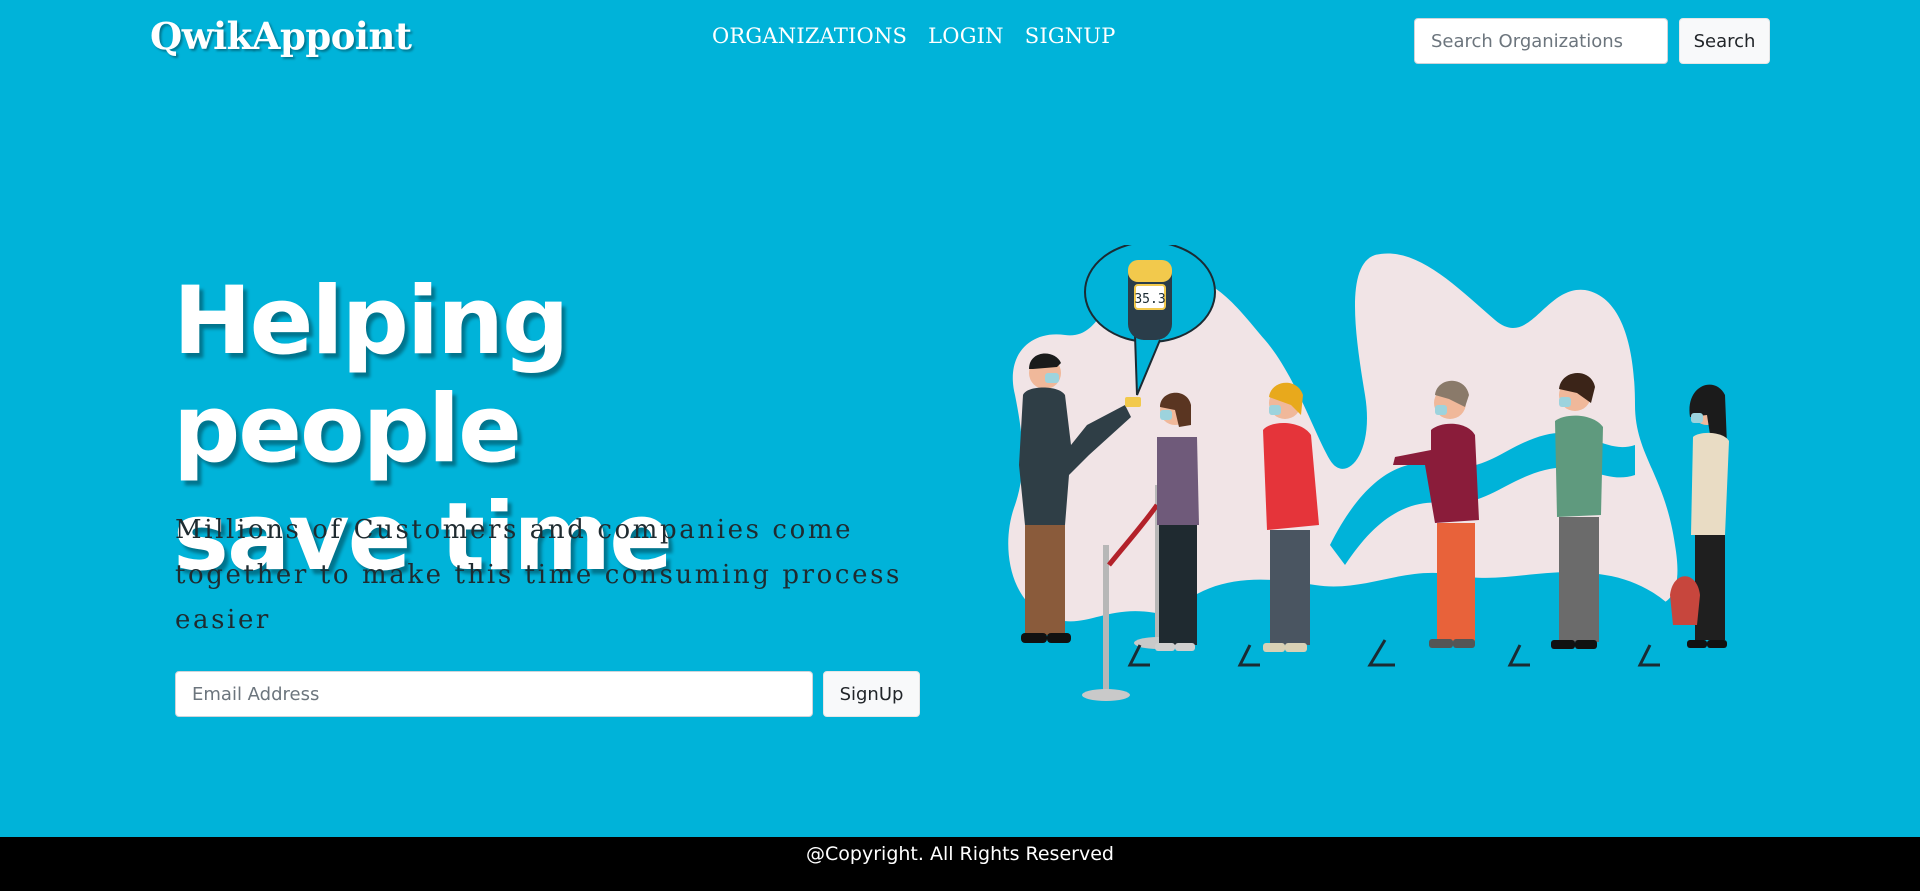  What do you see at coordinates (966, 36) in the screenshot?
I see `nav-link-login: LOGIN` at bounding box center [966, 36].